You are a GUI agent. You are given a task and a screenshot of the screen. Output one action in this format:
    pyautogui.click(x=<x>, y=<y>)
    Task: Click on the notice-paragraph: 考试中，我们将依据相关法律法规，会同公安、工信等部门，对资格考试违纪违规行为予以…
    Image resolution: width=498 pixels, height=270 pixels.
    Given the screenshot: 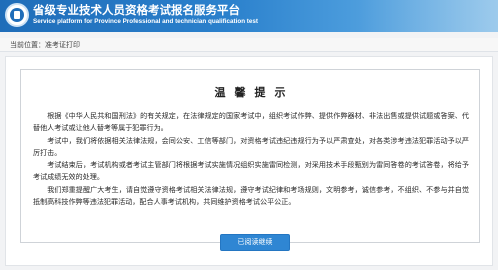 What is the action you would take?
    pyautogui.click(x=251, y=146)
    